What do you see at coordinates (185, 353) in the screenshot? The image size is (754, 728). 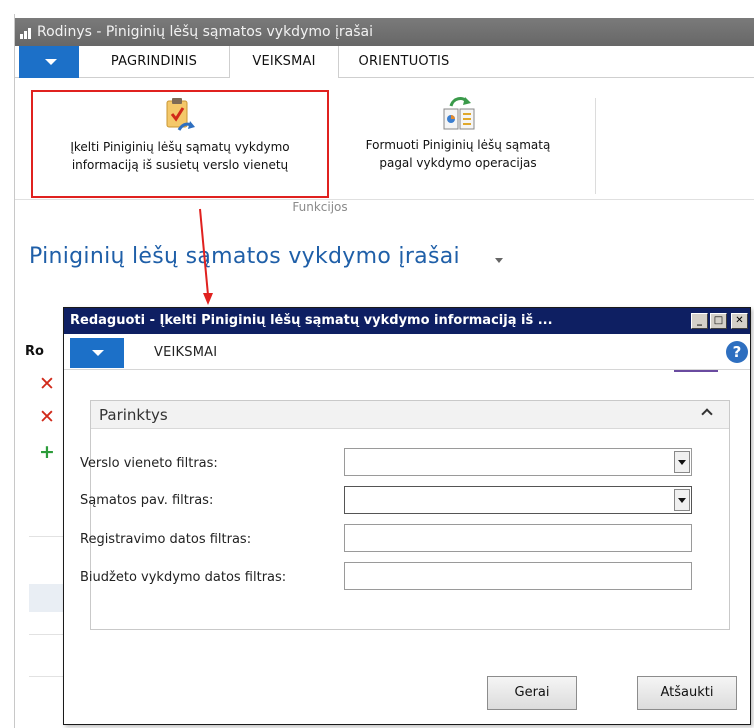 I see `dialog-tab-veiksmai: VEIKSMAI` at bounding box center [185, 353].